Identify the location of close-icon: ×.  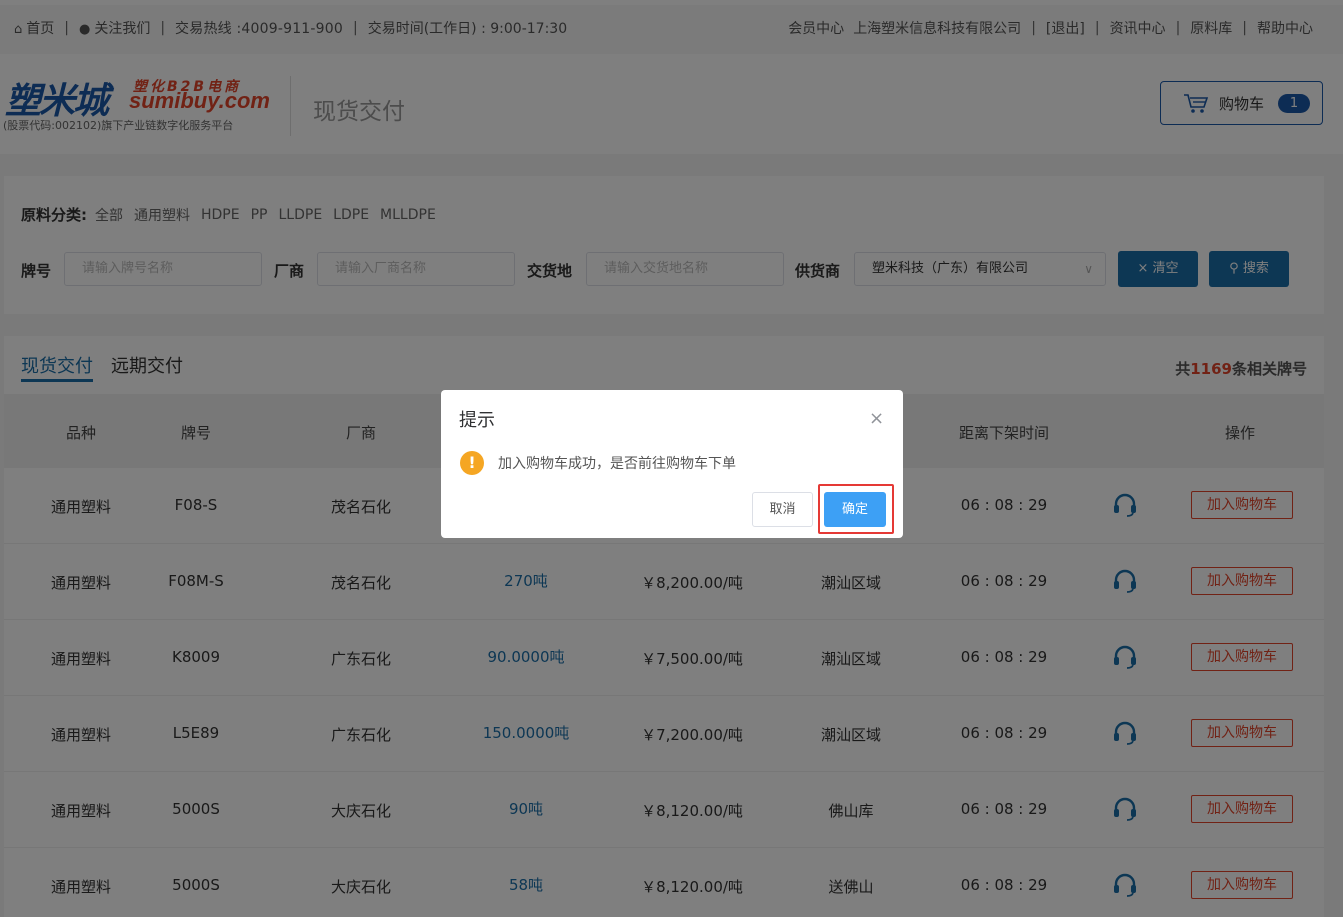
(876, 418).